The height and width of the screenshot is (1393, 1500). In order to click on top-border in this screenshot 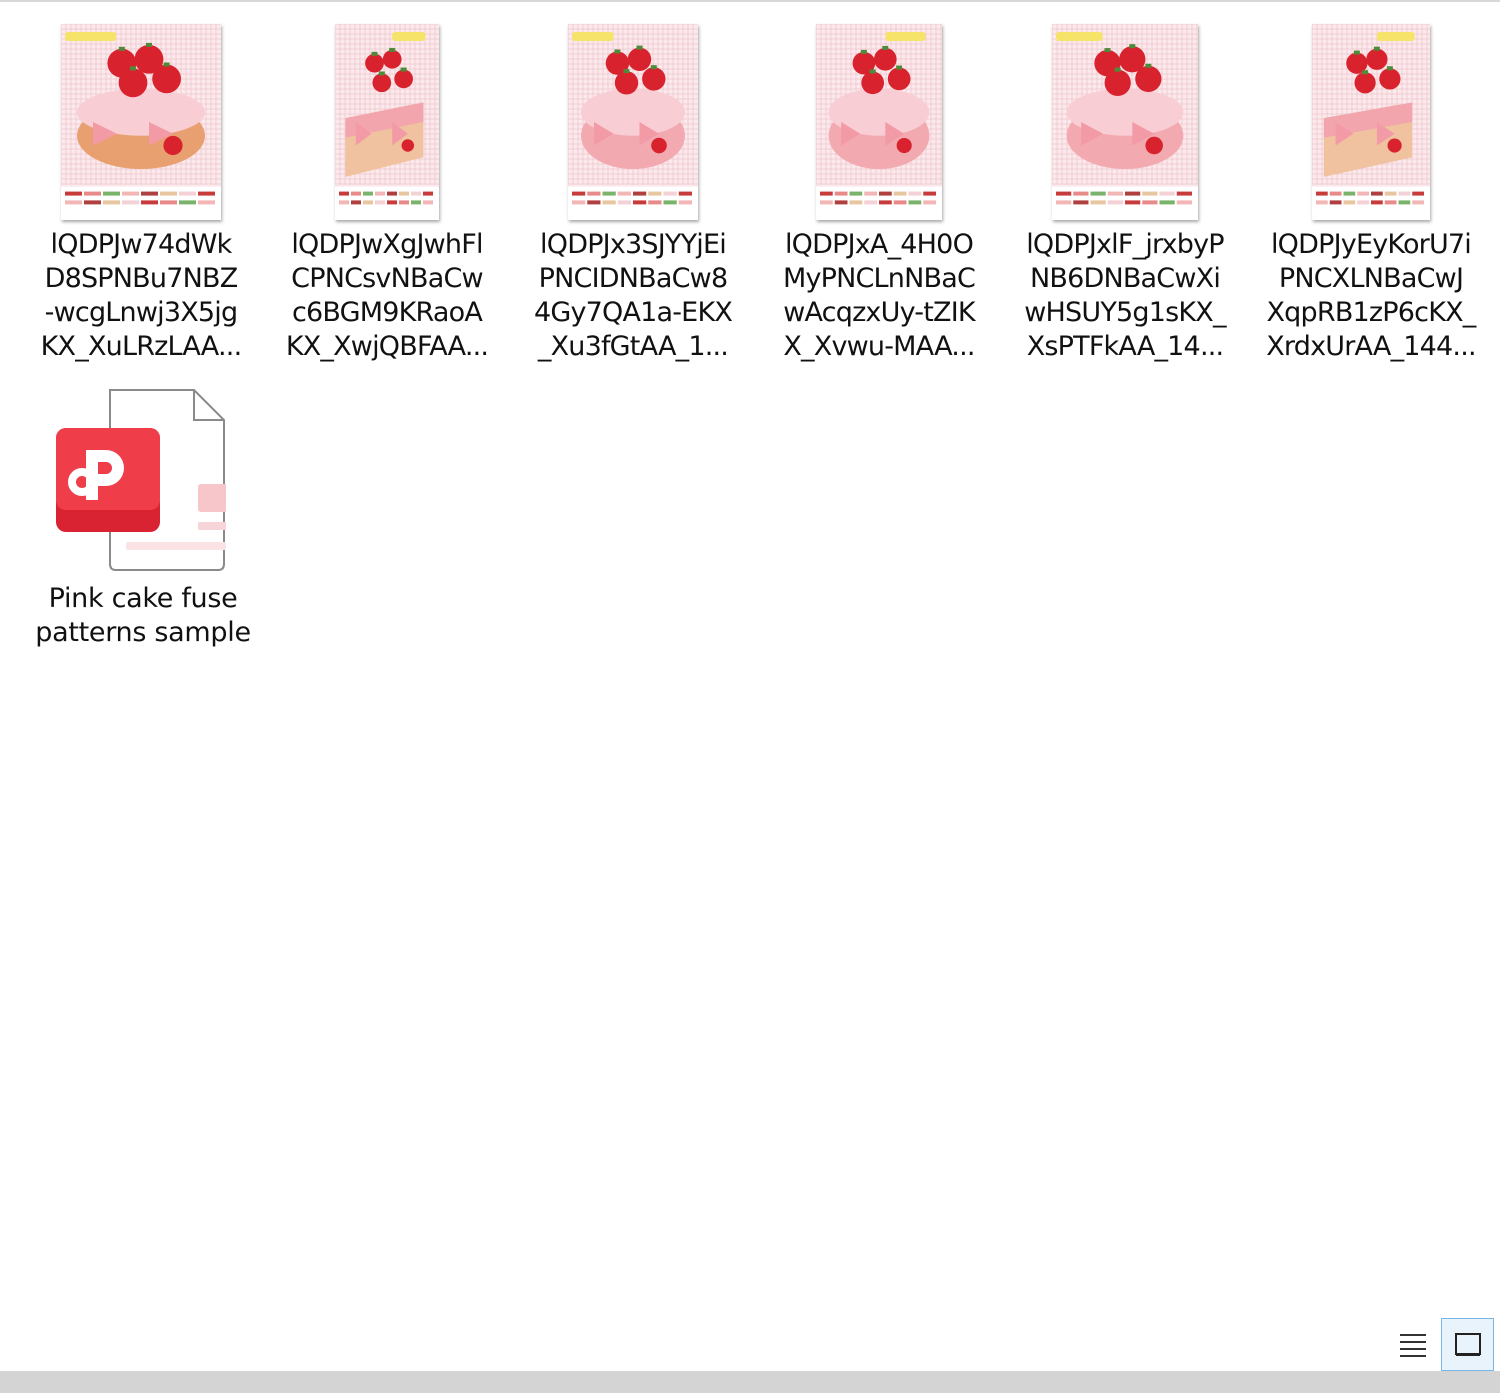, I will do `click(750, 1)`.